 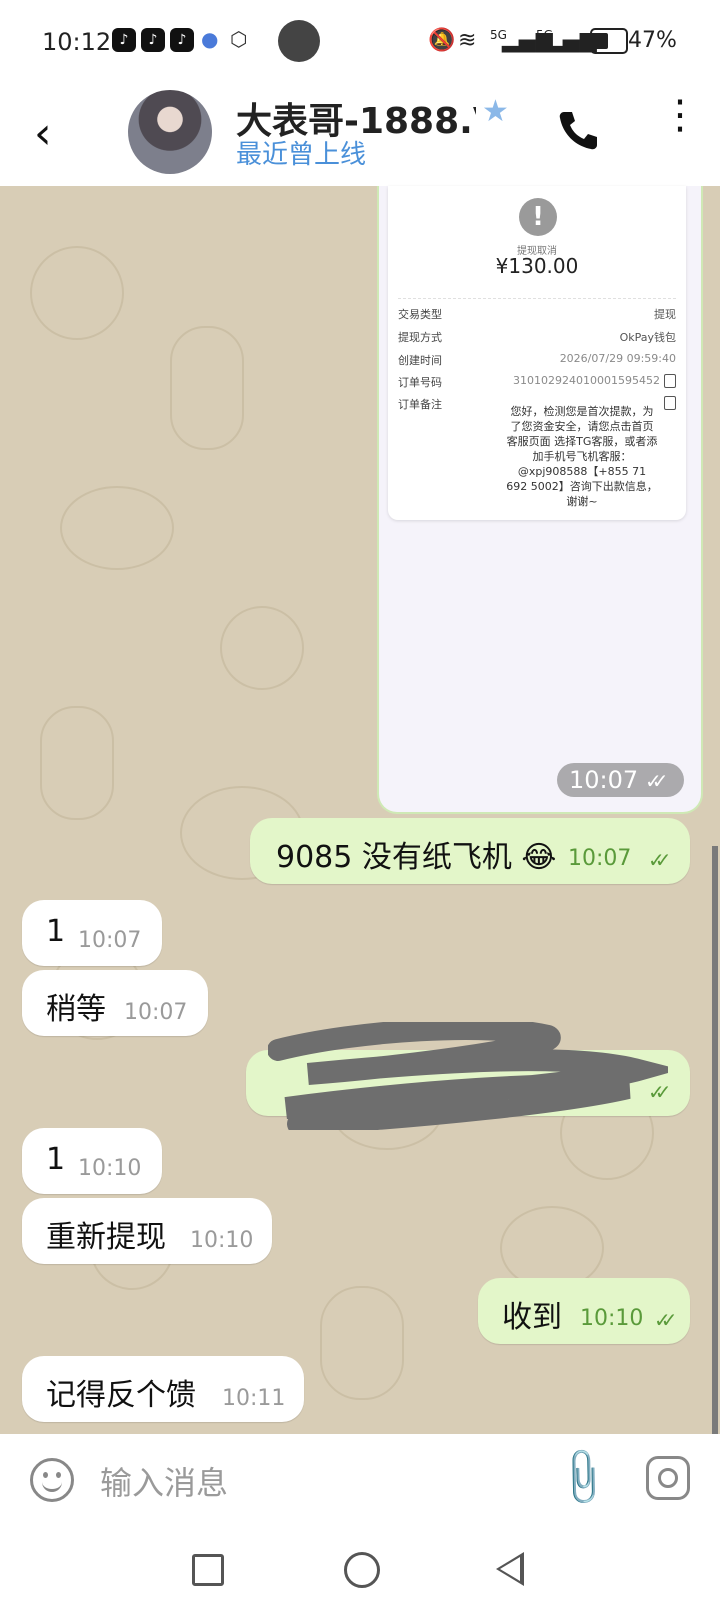 What do you see at coordinates (254, 1398) in the screenshot?
I see `message-time: 10:11` at bounding box center [254, 1398].